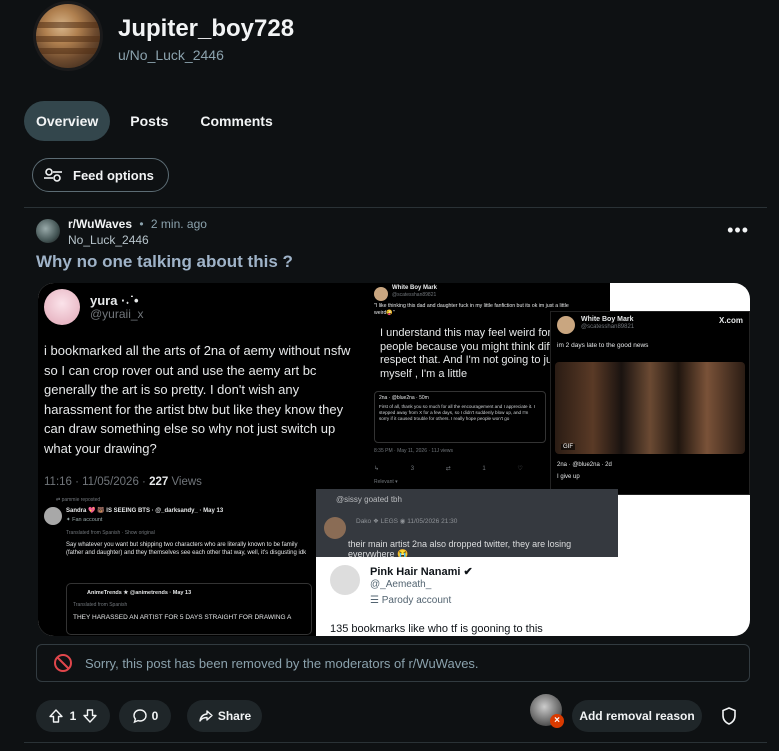  What do you see at coordinates (421, 572) in the screenshot?
I see `tweet-name: Pink Hair Nanami ✔` at bounding box center [421, 572].